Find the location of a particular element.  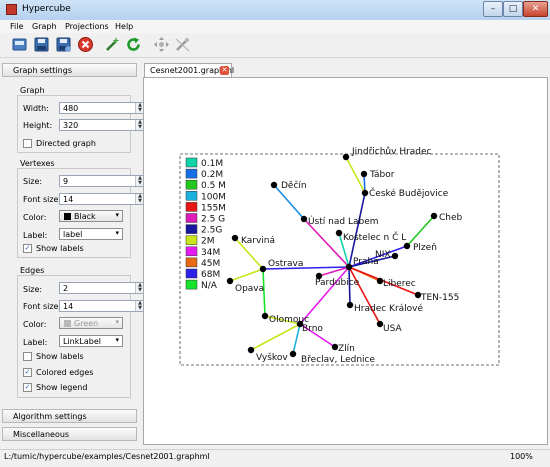

save-as-icon is located at coordinates (63, 44).